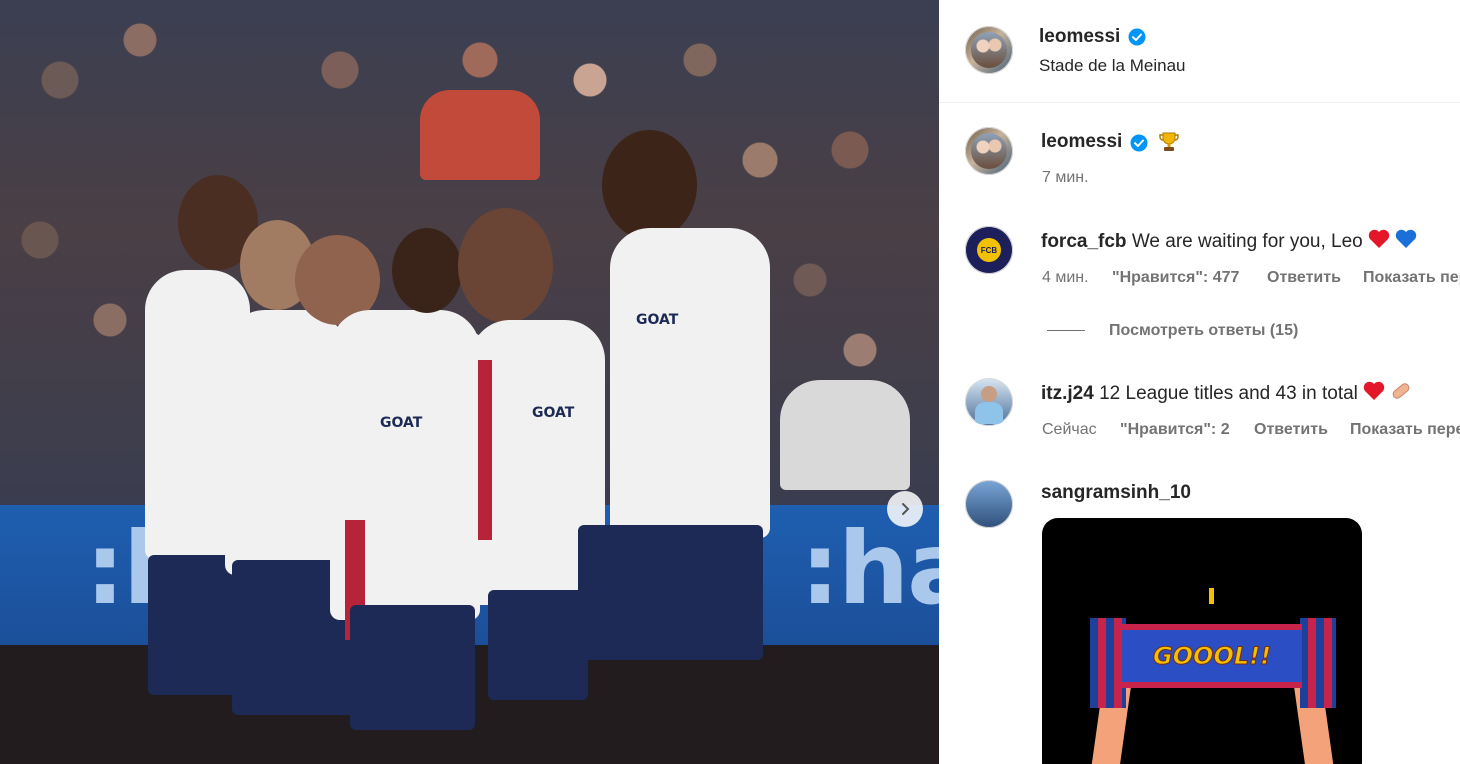  I want to click on comment-1: forca_fcb We are waiting for you, Leo, so click(1229, 241).